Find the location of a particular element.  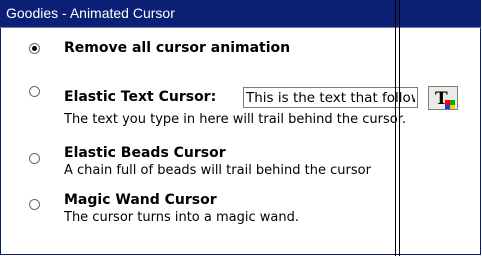

option-magic-wand-description: The cursor turns into a magic wand. is located at coordinates (181, 217).